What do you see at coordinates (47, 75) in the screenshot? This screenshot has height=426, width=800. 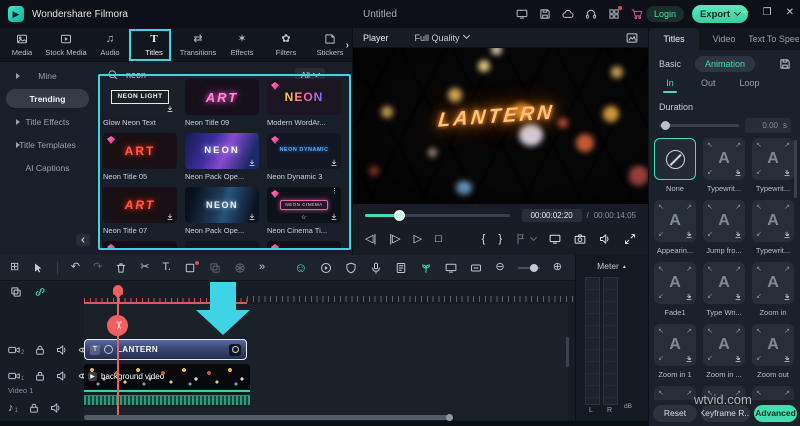 I see `sidebar-item-mine: Mine` at bounding box center [47, 75].